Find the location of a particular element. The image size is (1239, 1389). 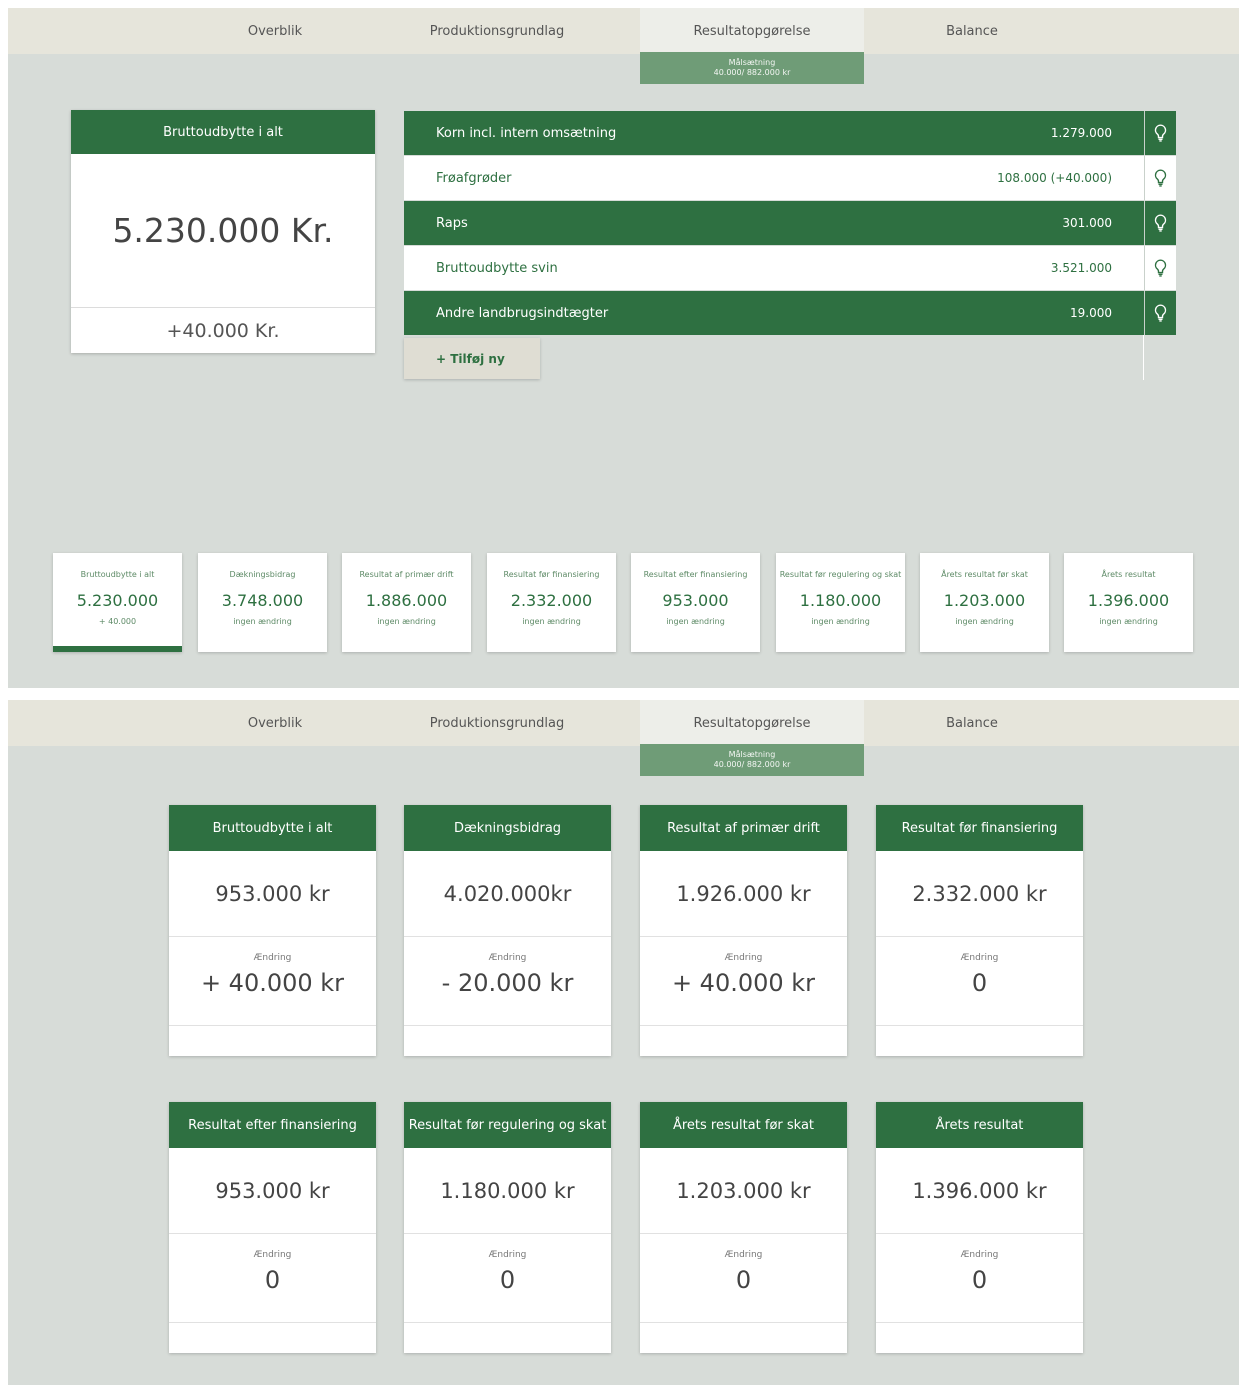

result-card: Årets resultat 1.396.000 kr Ændring 0 is located at coordinates (979, 1227).